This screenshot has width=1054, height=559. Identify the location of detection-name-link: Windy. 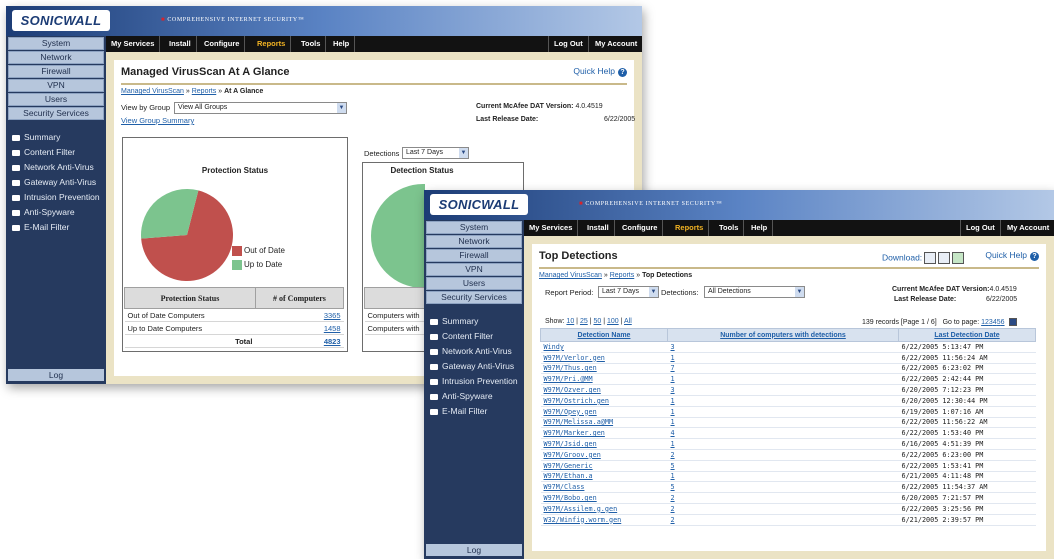
(604, 347).